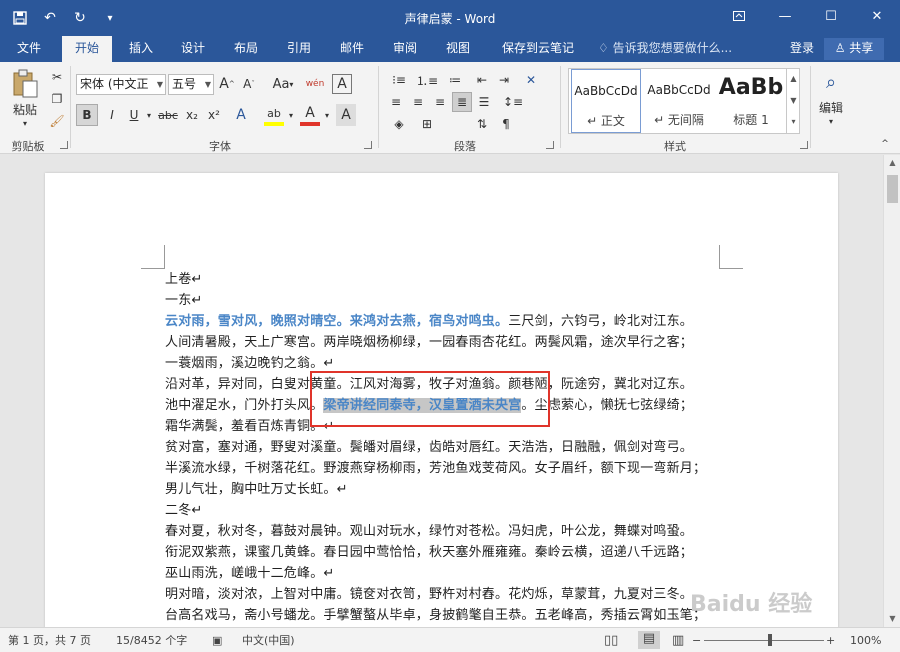 The height and width of the screenshot is (652, 900). What do you see at coordinates (458, 49) in the screenshot?
I see `tab-view: 视图` at bounding box center [458, 49].